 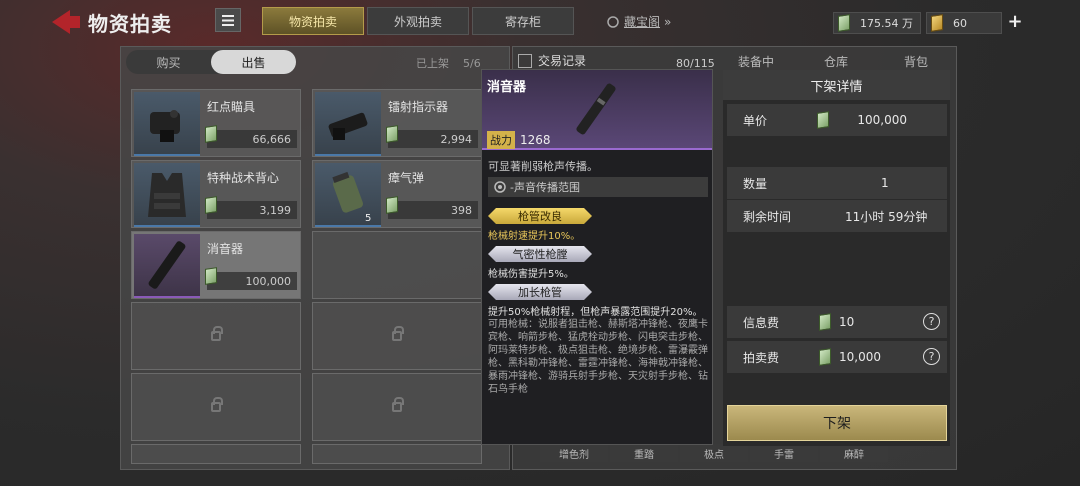 I want to click on laser-pointer-icon, so click(x=348, y=126).